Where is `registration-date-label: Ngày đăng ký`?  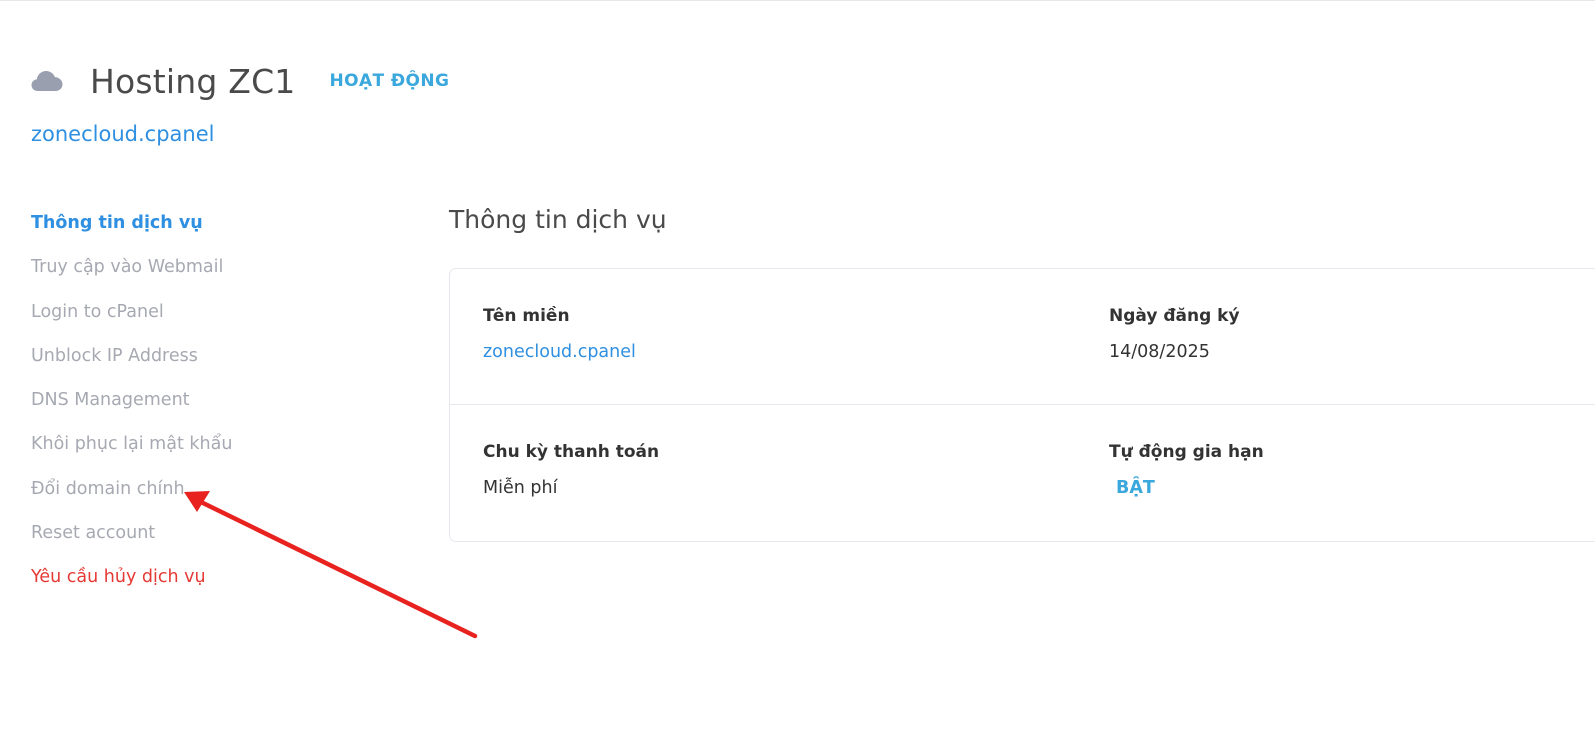
registration-date-label: Ngày đăng ký is located at coordinates (1174, 316).